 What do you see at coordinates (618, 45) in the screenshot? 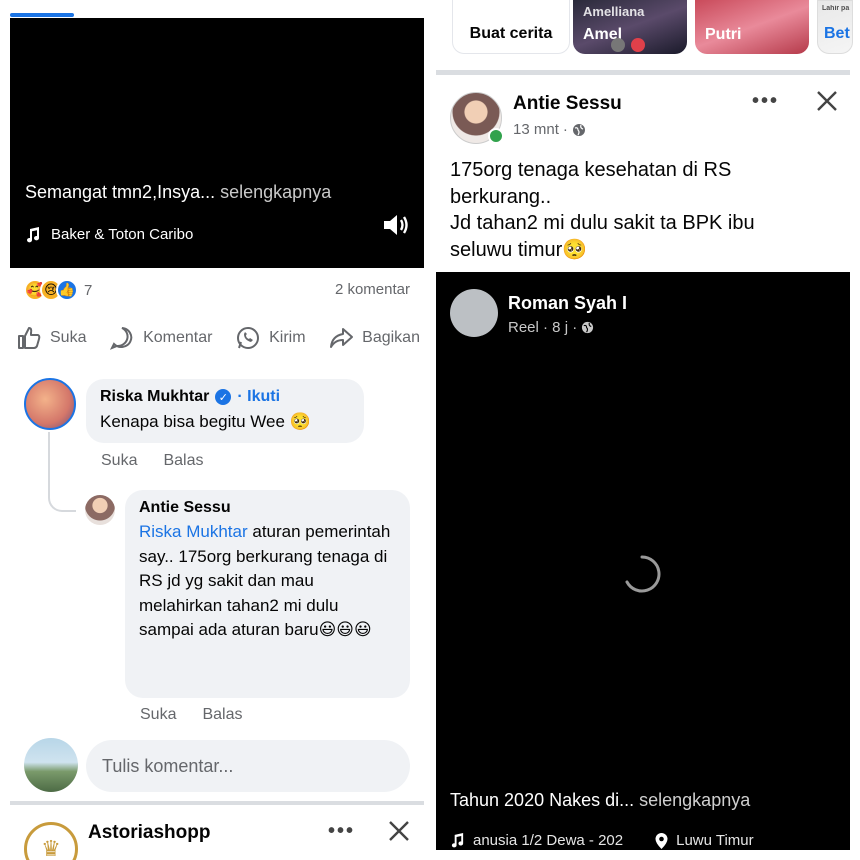
I see `mic-icon` at bounding box center [618, 45].